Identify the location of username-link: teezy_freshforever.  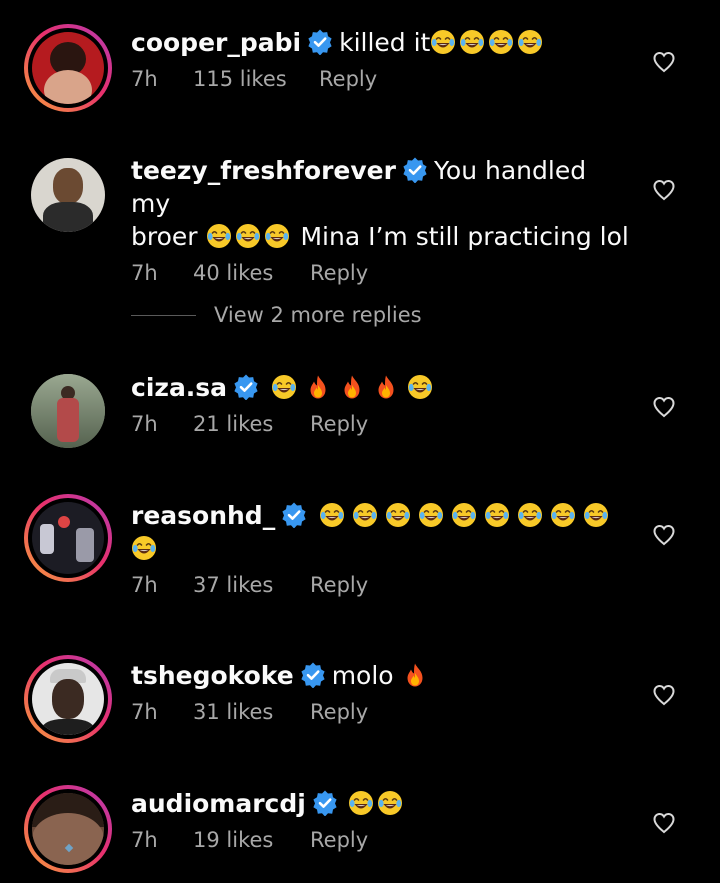
(263, 170).